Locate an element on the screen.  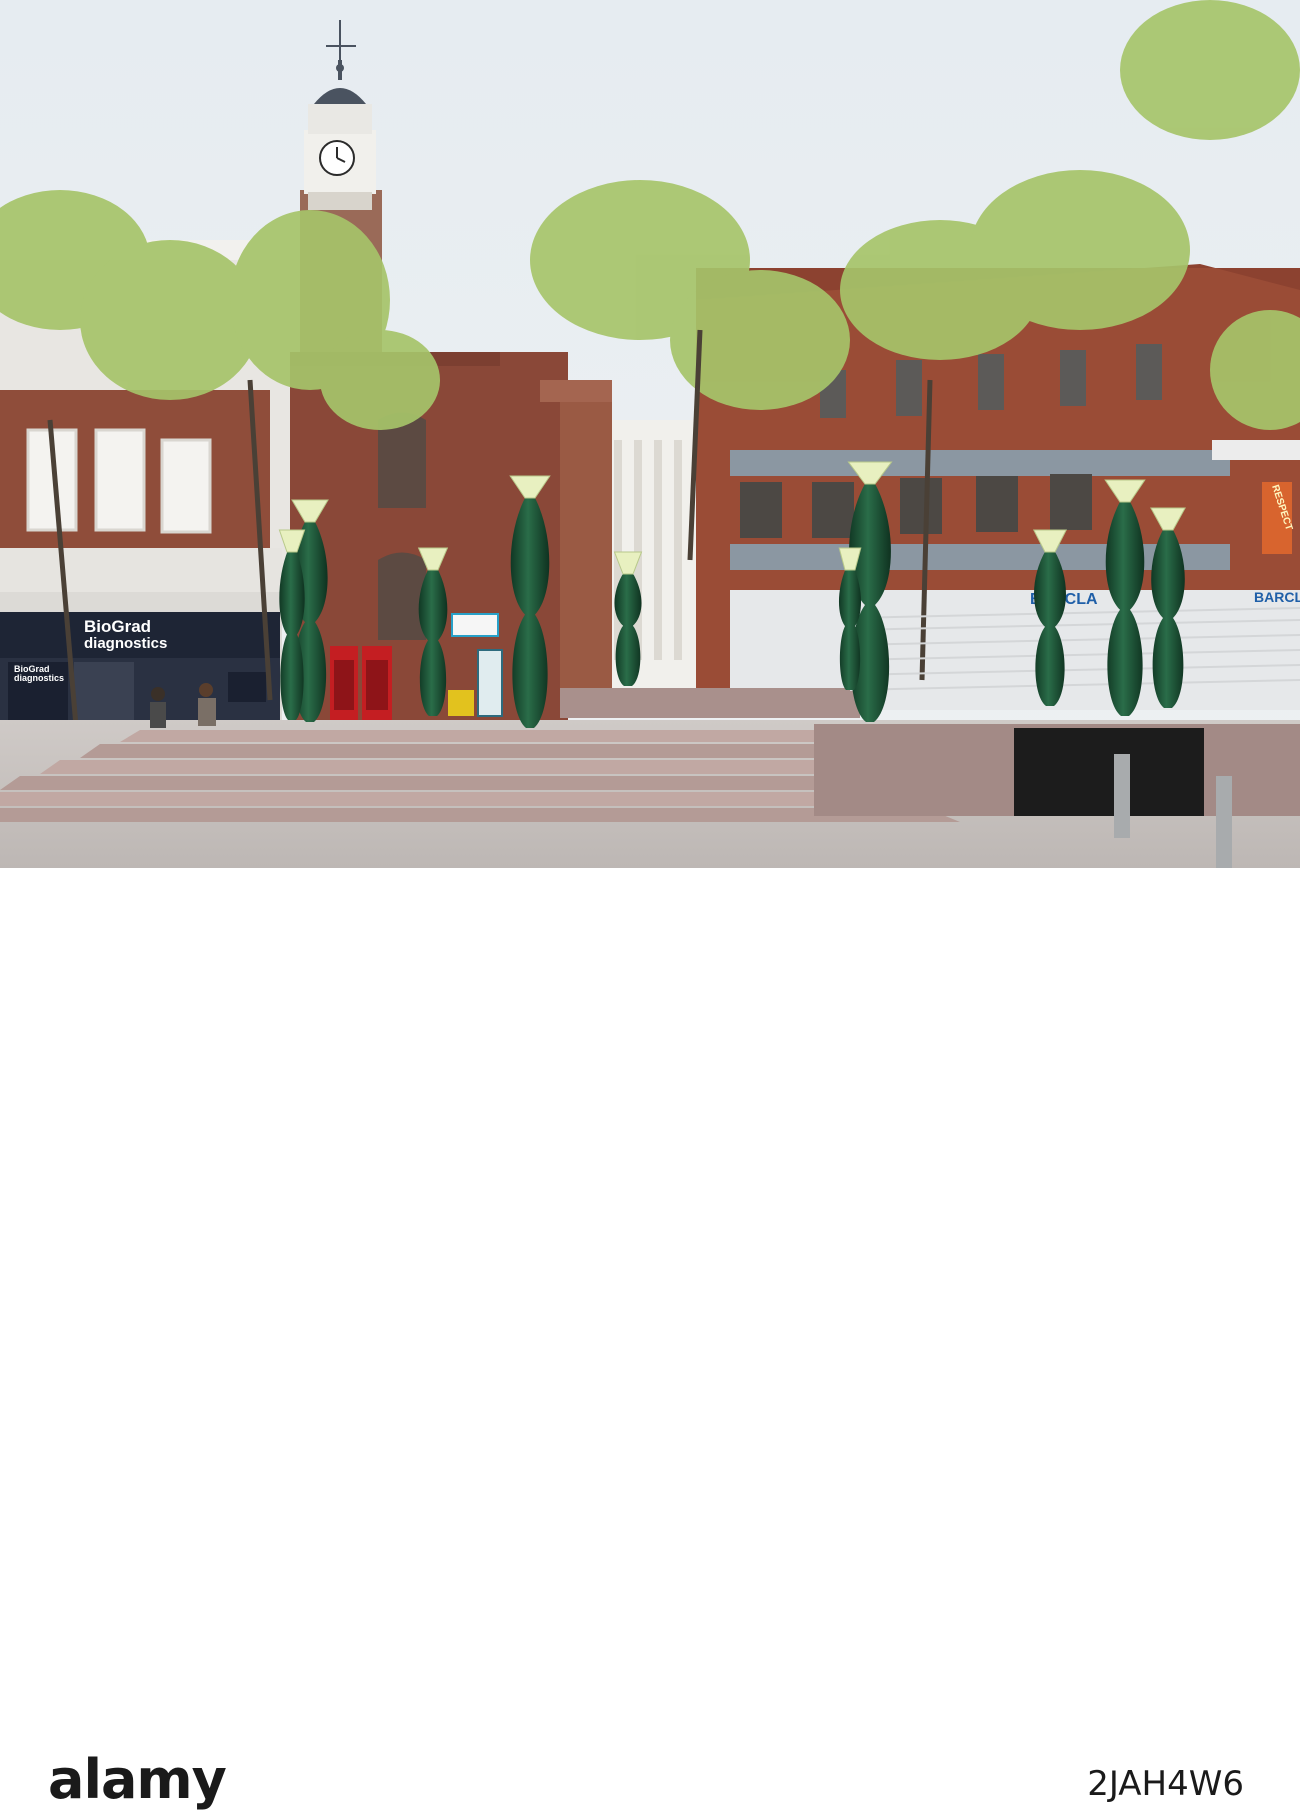
alamy-logo: alamy is located at coordinates (137, 1779).